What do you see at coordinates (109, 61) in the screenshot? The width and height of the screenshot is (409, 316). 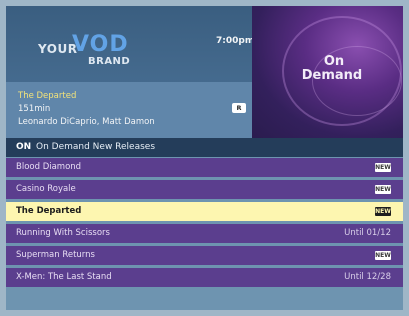 I see `brand-brand: BRAND` at bounding box center [109, 61].